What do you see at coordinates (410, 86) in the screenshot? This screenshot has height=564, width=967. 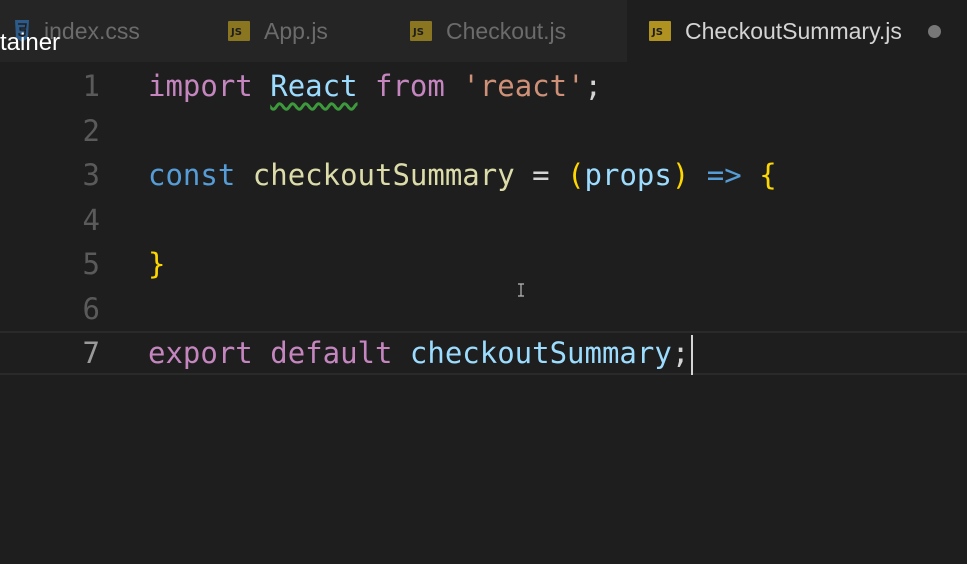 I see `code-token: from` at bounding box center [410, 86].